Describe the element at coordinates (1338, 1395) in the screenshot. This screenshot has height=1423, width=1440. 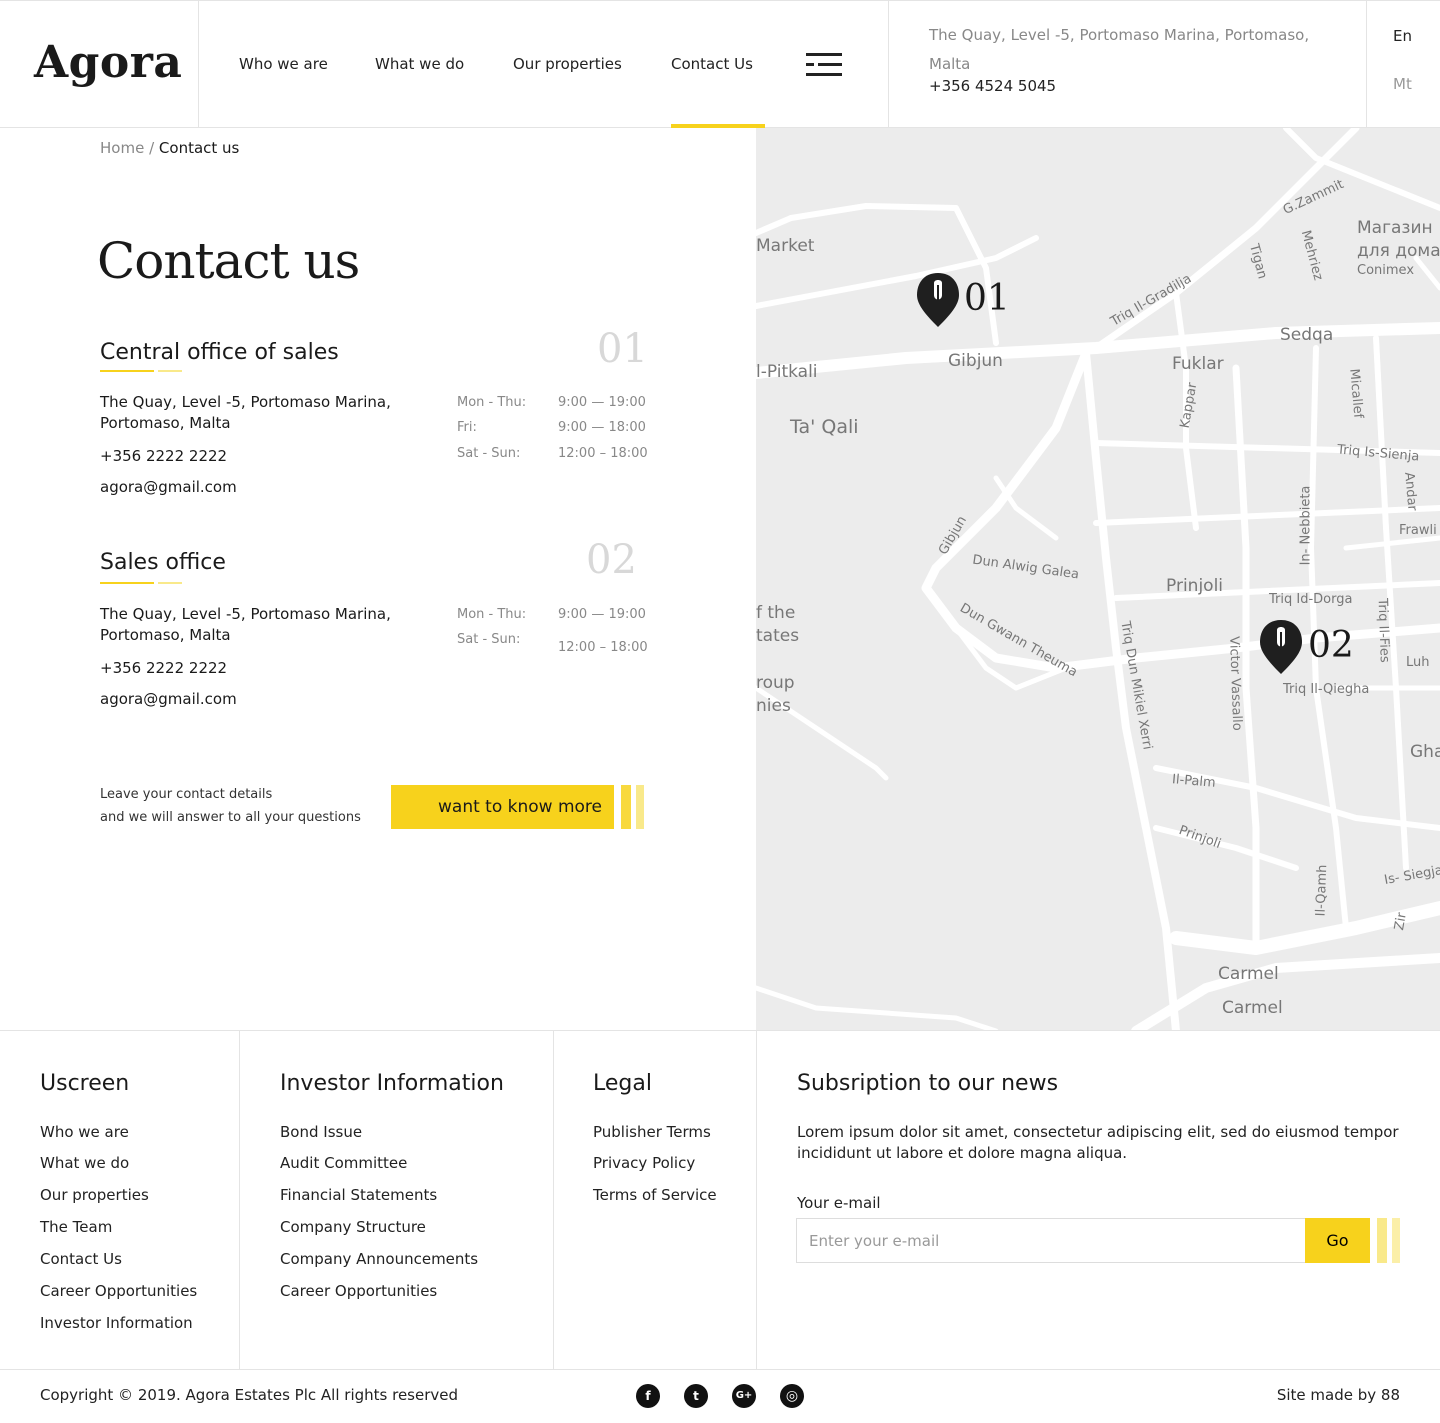
I see `made-by: Site made by 88` at that location.